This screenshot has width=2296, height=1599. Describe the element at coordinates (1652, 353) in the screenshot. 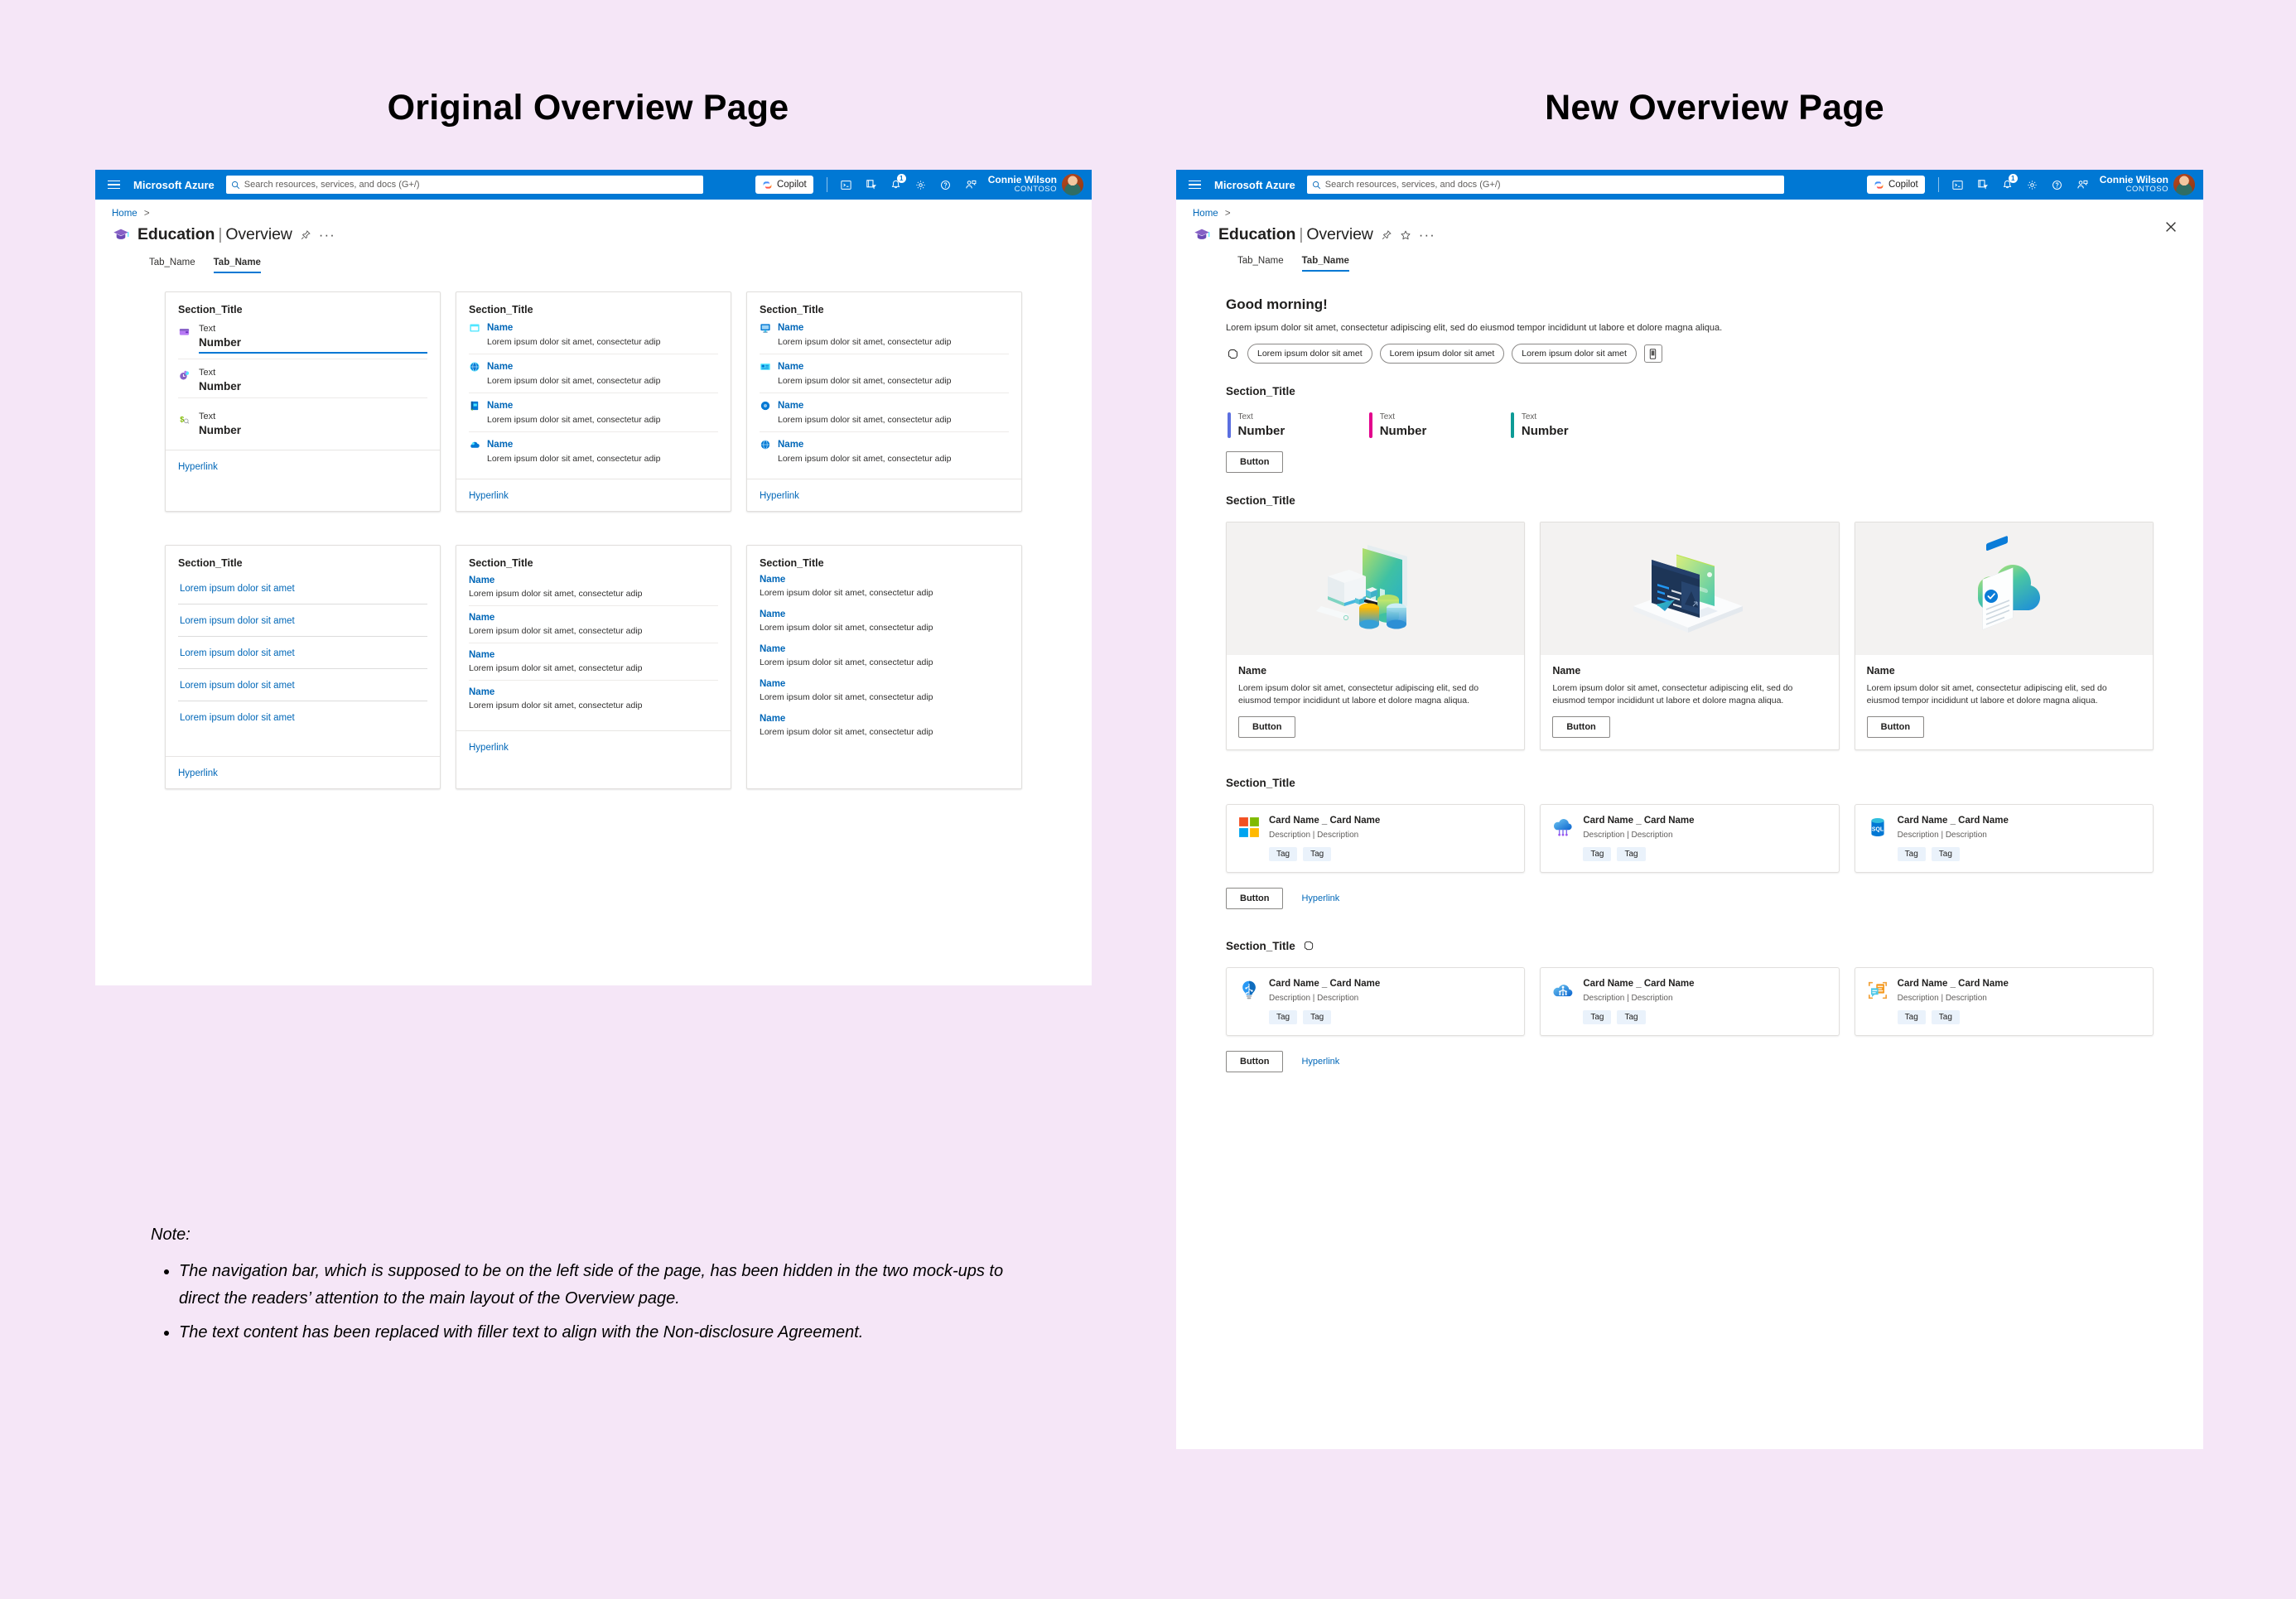

I see `mobile-device-icon` at that location.